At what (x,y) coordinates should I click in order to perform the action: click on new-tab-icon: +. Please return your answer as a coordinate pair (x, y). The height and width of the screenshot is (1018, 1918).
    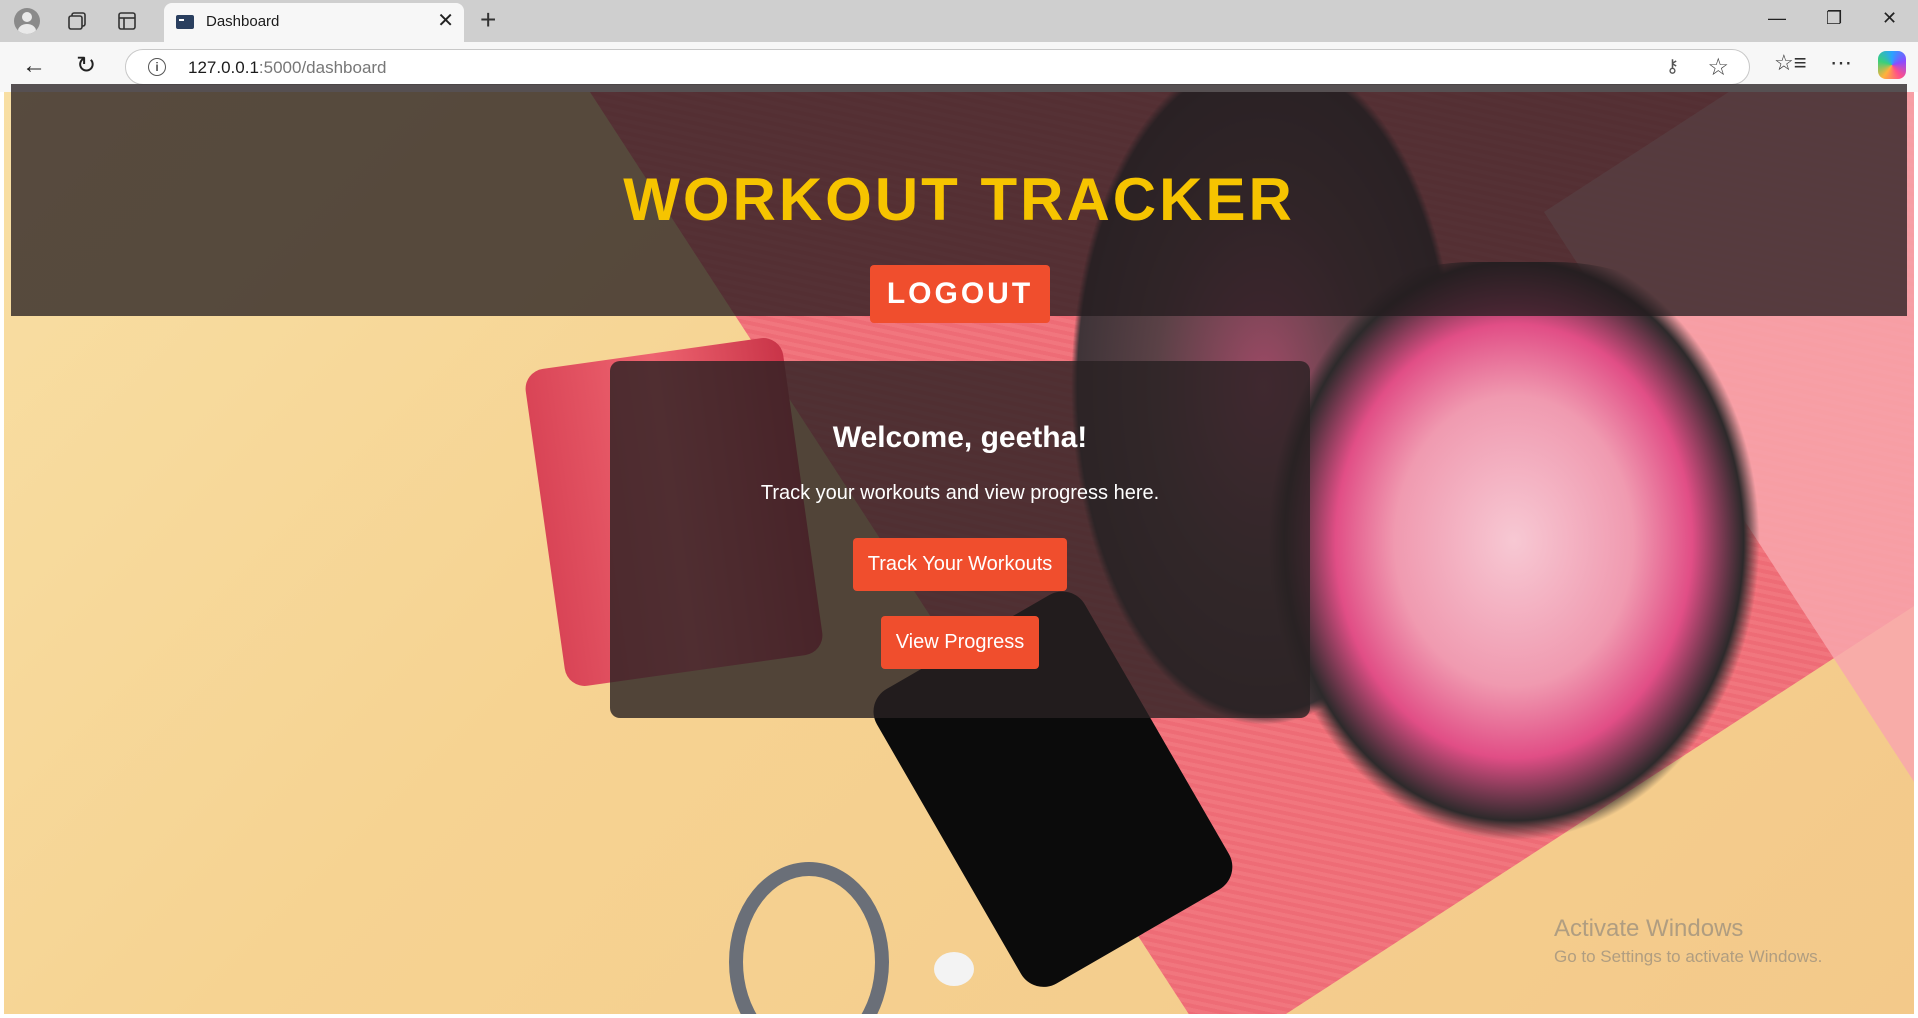
    Looking at the image, I should click on (488, 20).